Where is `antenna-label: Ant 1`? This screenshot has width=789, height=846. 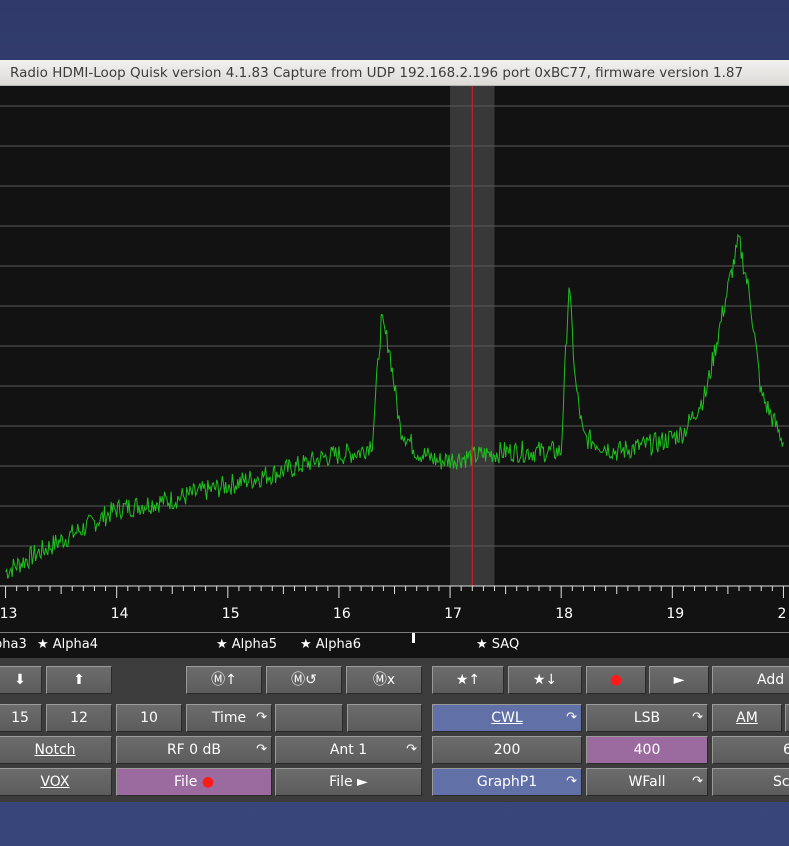 antenna-label: Ant 1 is located at coordinates (348, 750).